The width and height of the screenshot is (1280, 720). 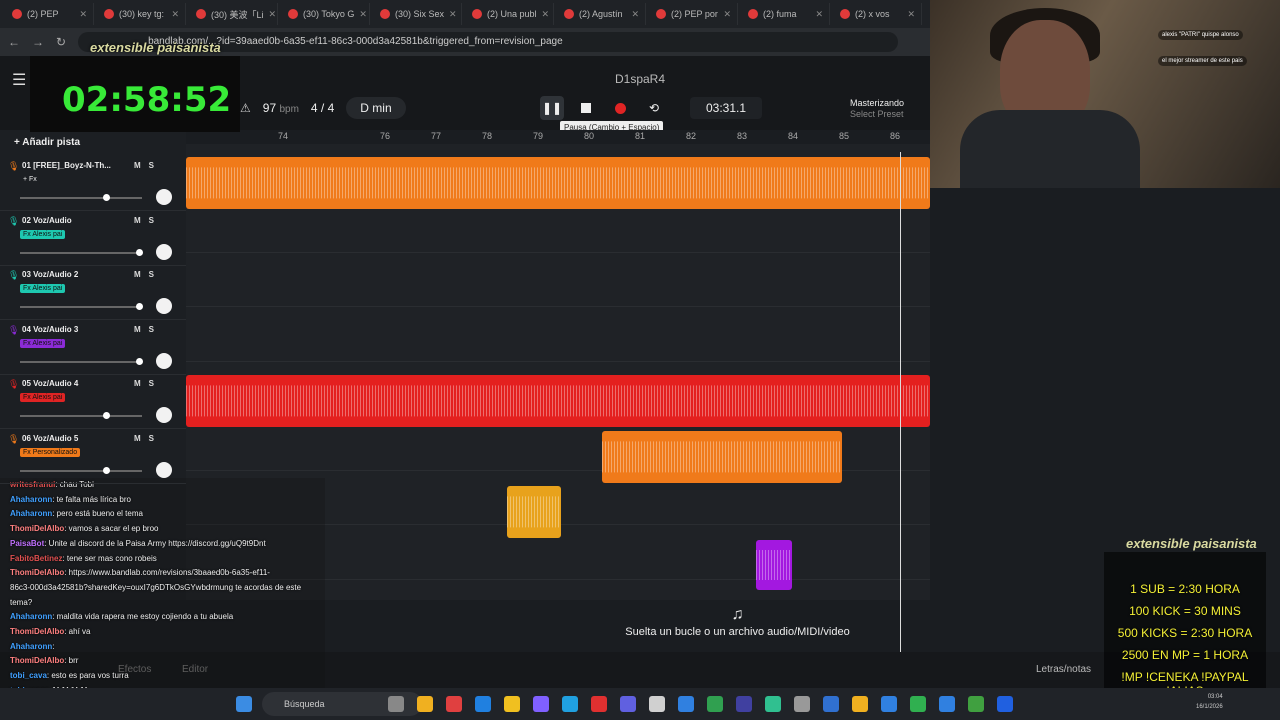 What do you see at coordinates (50, 14) in the screenshot?
I see `browser-tab: (2) PEP ✕` at bounding box center [50, 14].